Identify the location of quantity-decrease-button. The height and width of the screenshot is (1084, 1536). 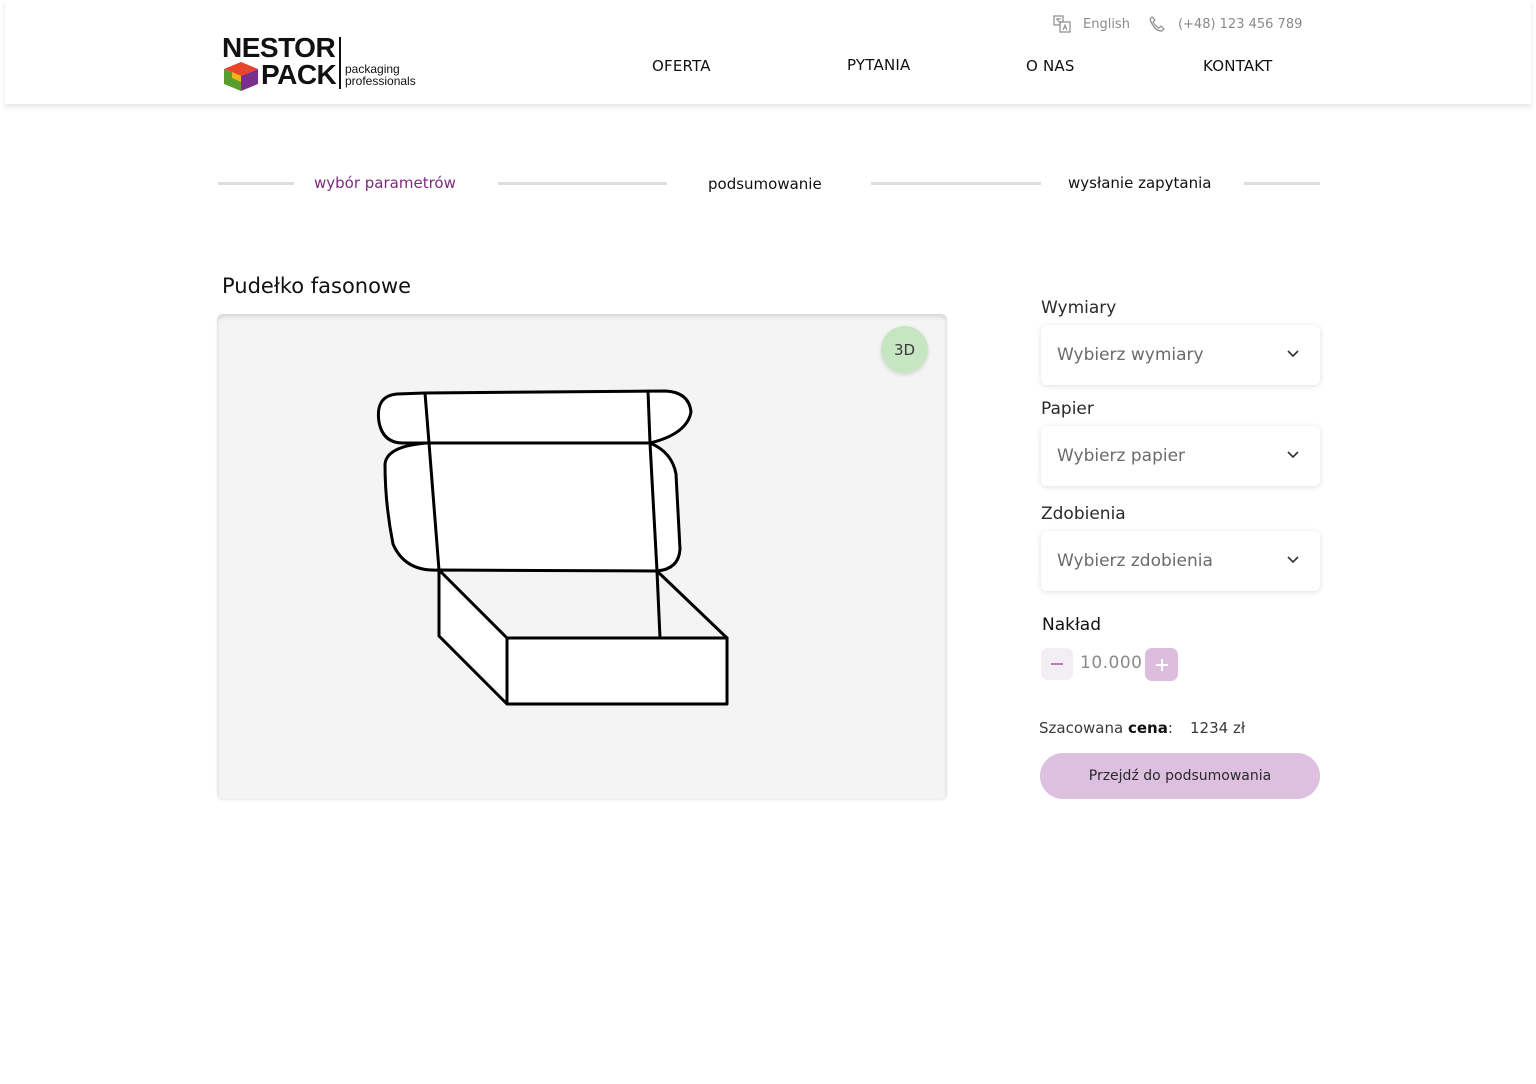
(1057, 664).